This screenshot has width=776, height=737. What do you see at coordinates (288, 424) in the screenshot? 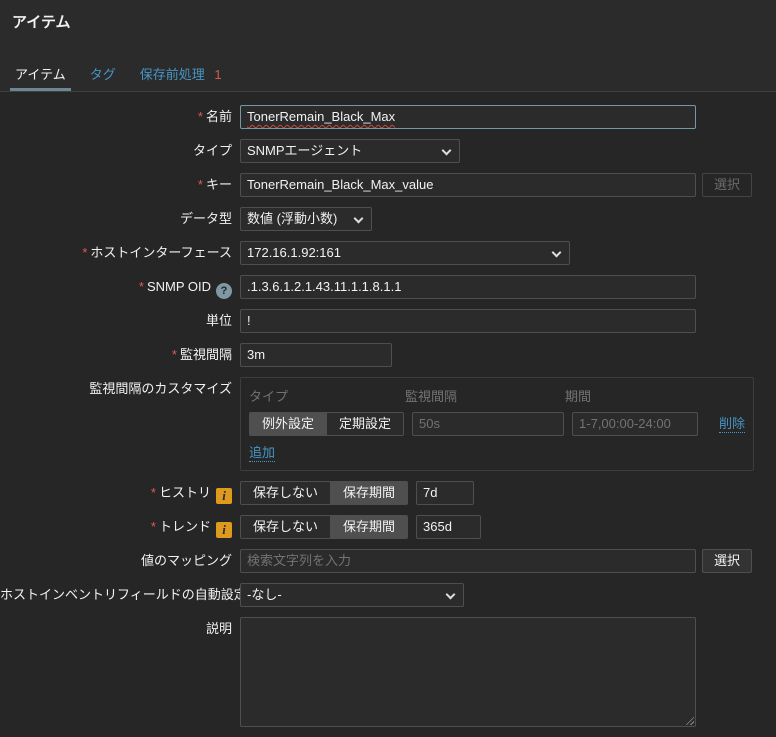
I see `interval-type-flexible: 例外設定` at bounding box center [288, 424].